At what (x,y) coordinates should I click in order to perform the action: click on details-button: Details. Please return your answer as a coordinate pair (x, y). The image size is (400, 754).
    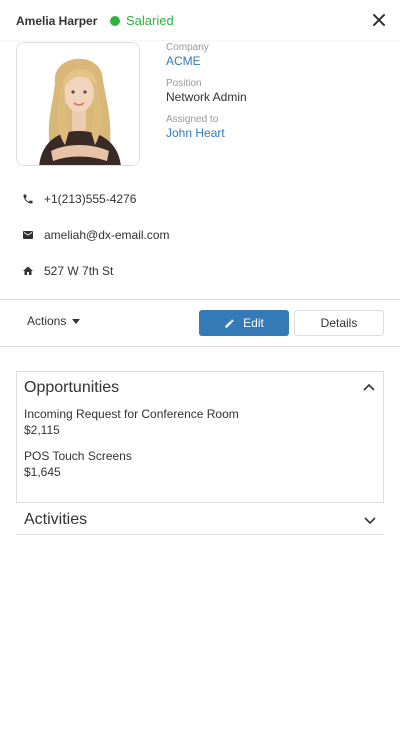
    Looking at the image, I should click on (339, 323).